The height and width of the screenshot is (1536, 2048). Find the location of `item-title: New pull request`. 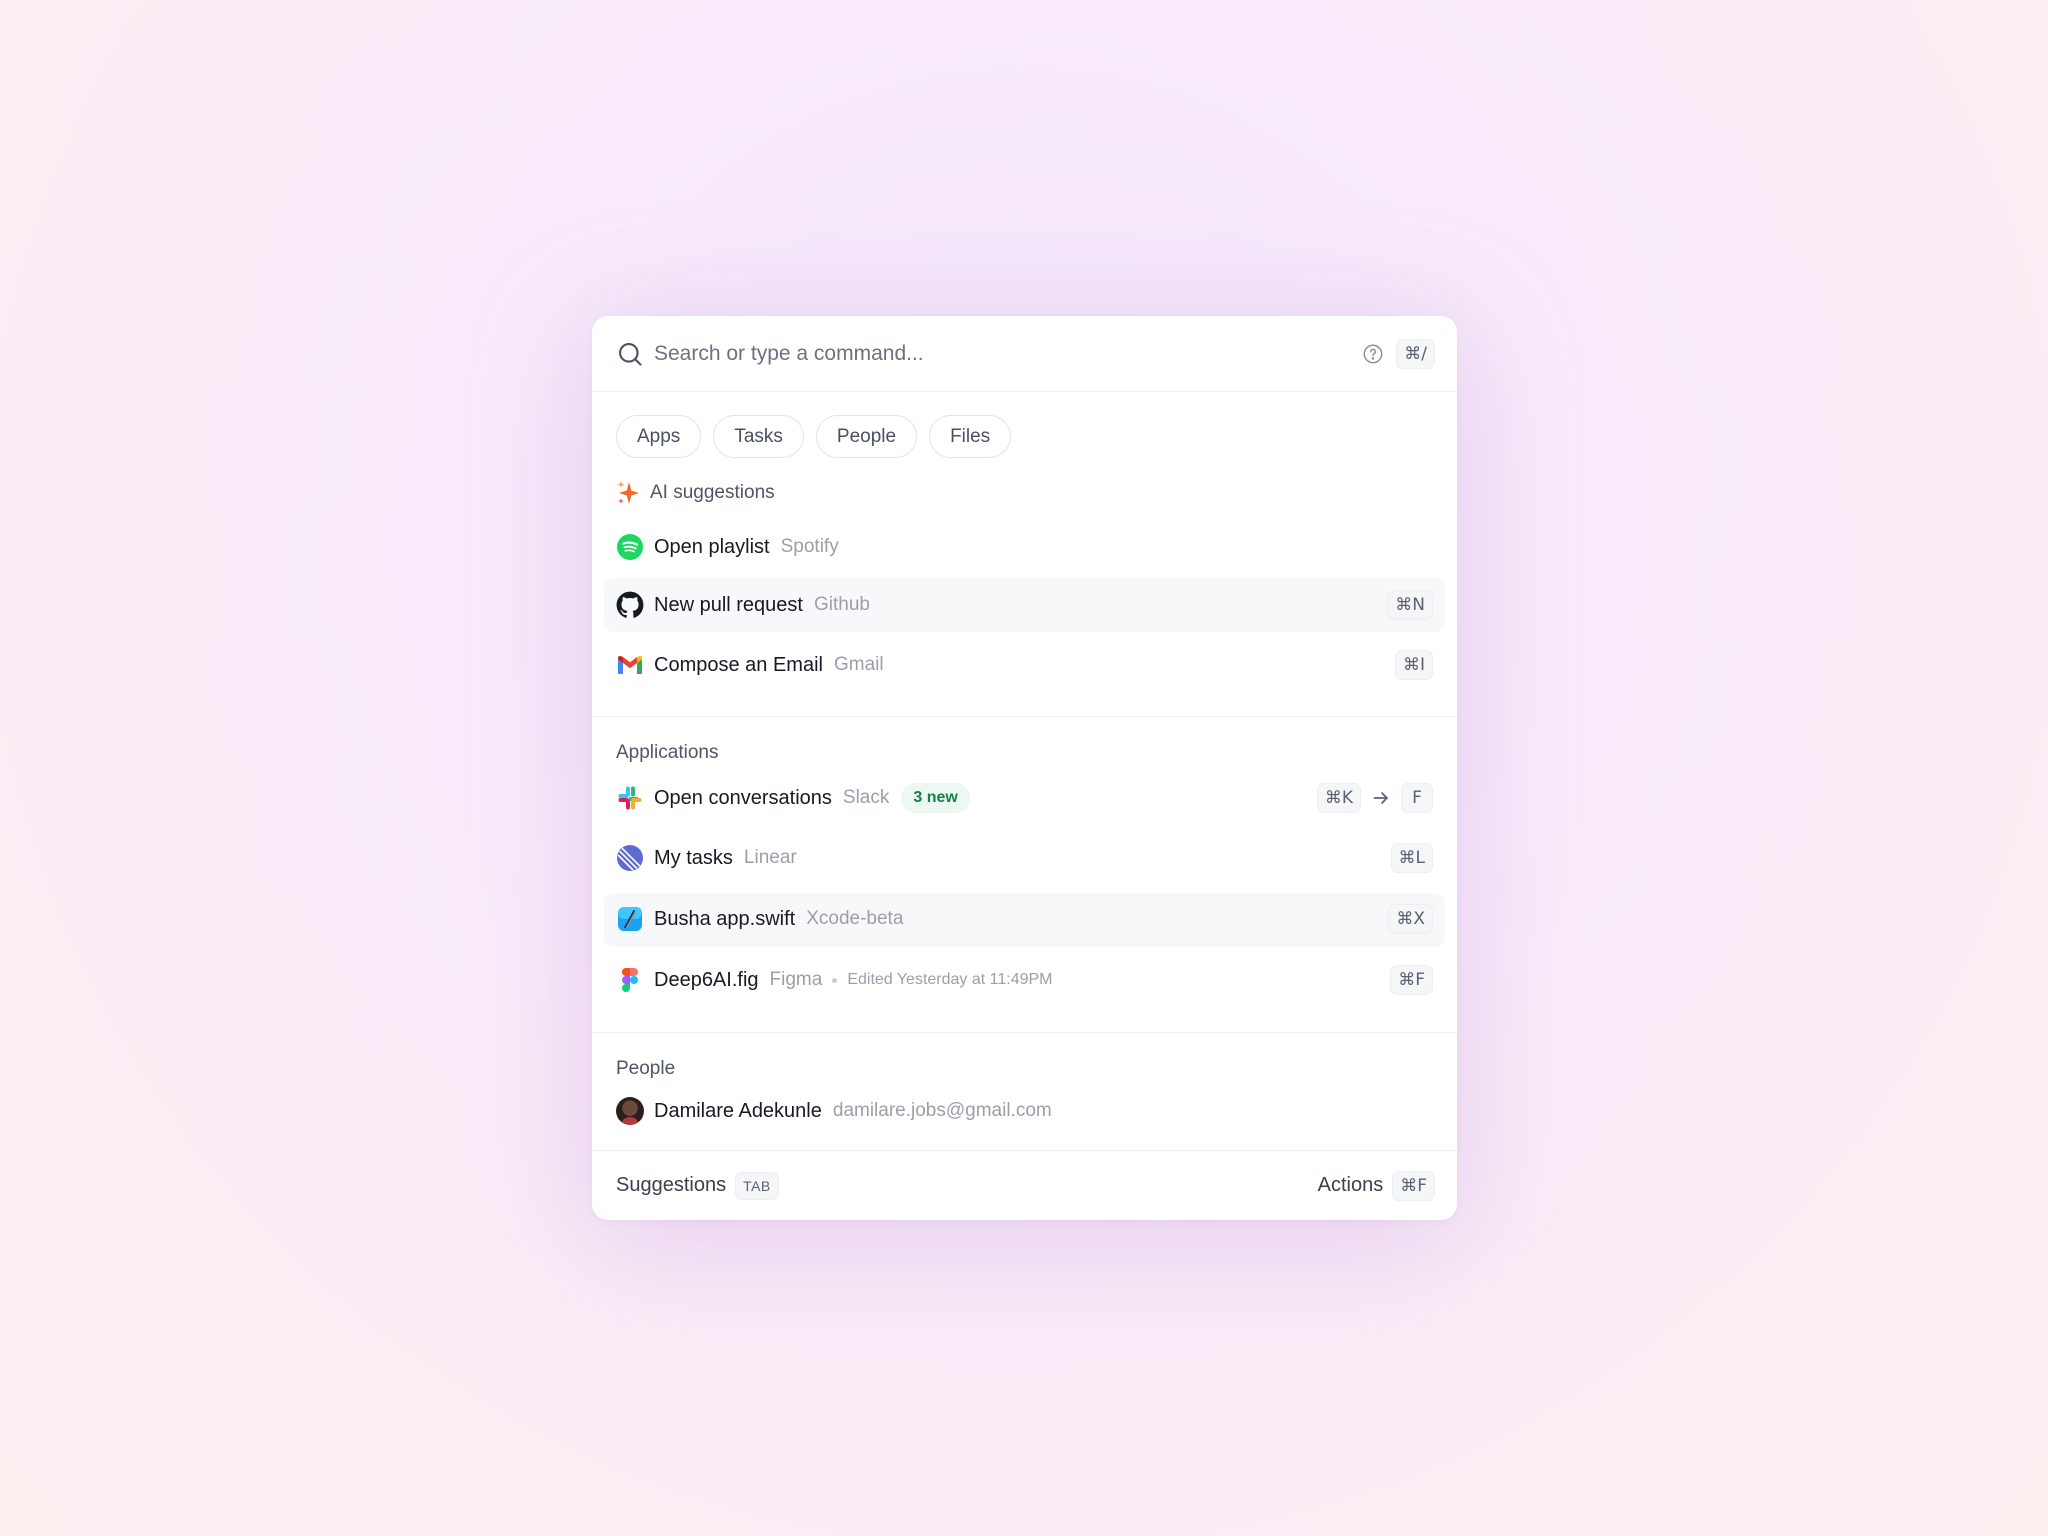

item-title: New pull request is located at coordinates (728, 604).